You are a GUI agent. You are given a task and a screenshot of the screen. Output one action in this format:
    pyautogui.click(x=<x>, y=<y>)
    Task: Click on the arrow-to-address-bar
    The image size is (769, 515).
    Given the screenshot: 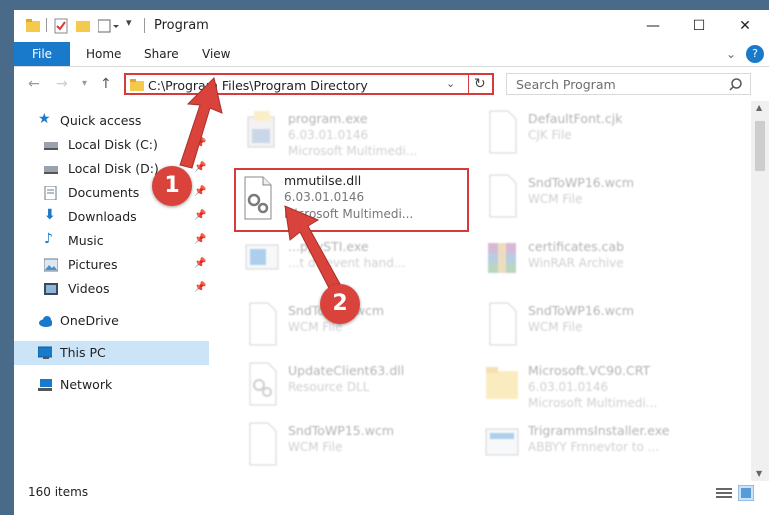 What is the action you would take?
    pyautogui.click(x=201, y=123)
    